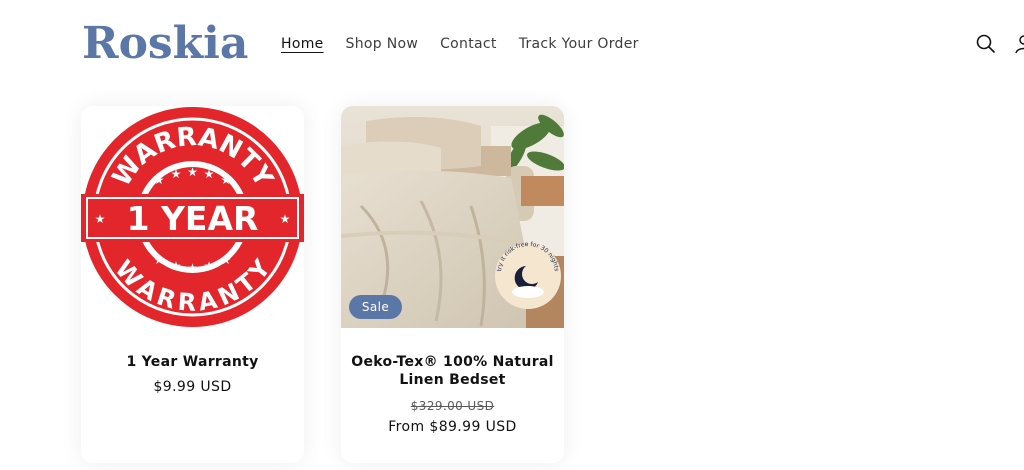 The image size is (1024, 470). Describe the element at coordinates (468, 44) in the screenshot. I see `nav-contact: Contact` at that location.